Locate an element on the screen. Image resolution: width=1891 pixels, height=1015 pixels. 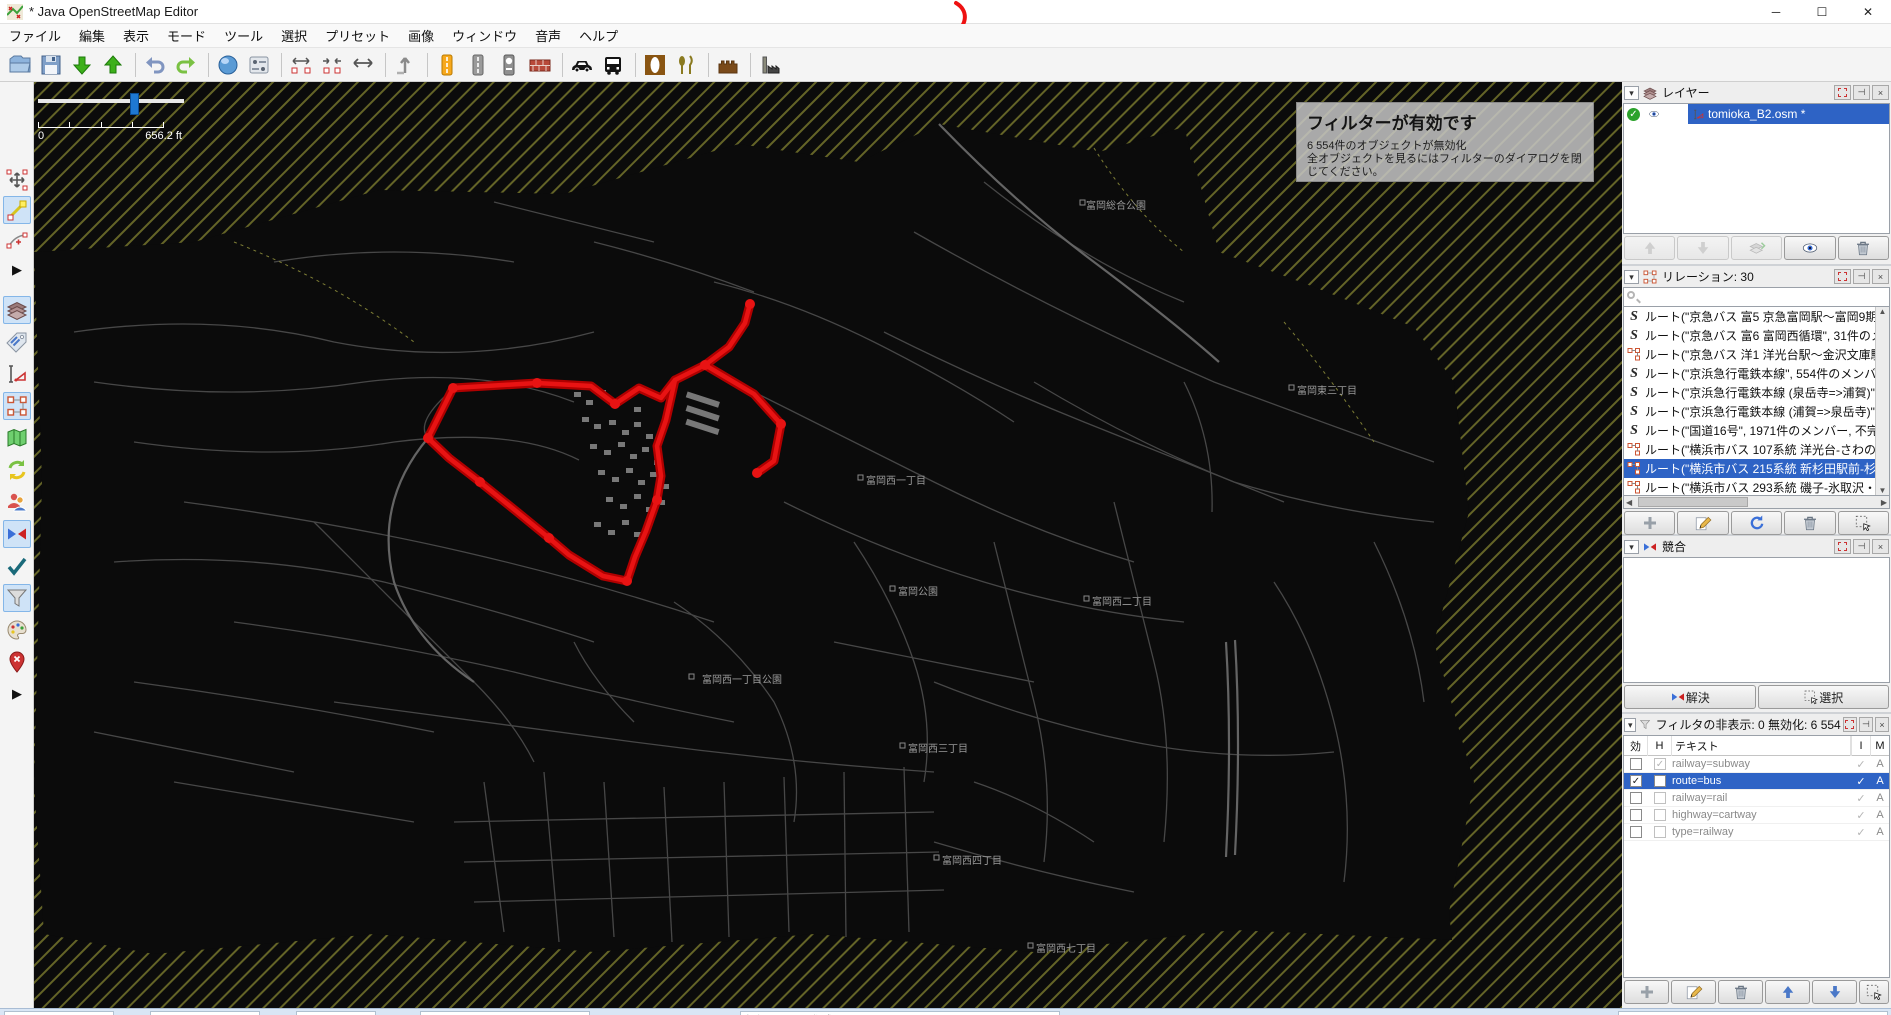
mapstyle-panel-icon is located at coordinates (17, 630).